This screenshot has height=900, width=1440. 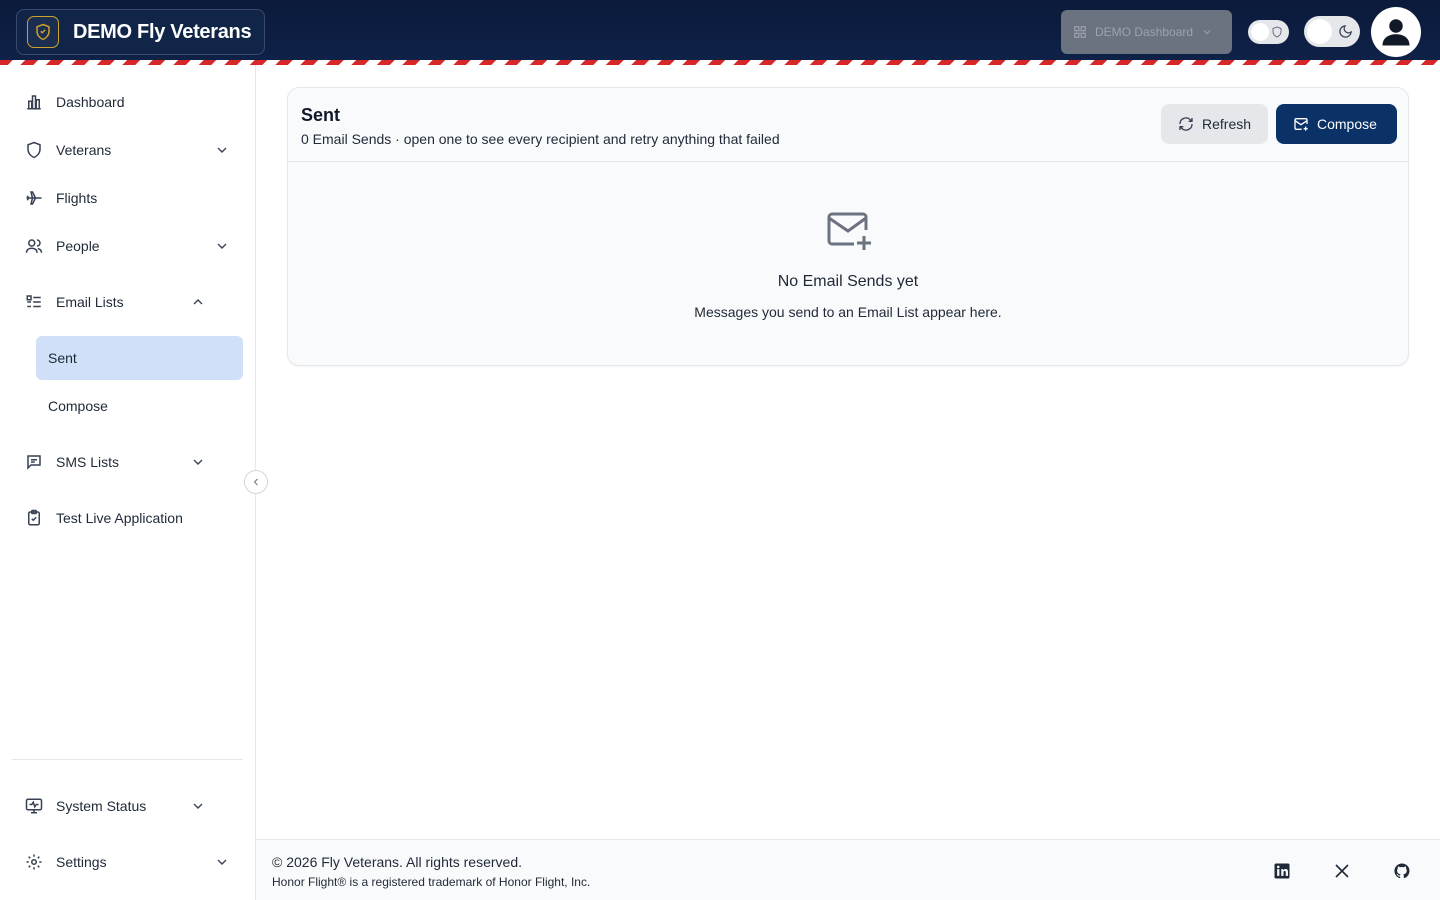 I want to click on grid-icon, so click(x=1080, y=32).